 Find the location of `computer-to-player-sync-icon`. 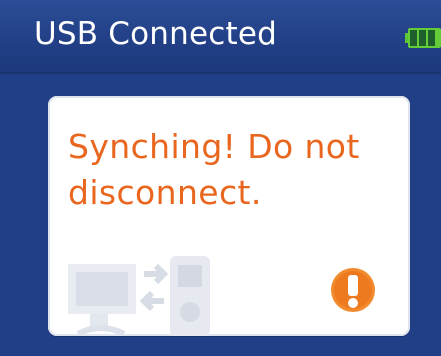

computer-to-player-sync-icon is located at coordinates (139, 296).